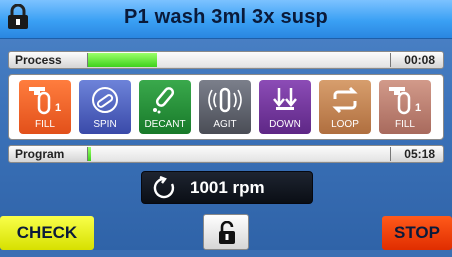 This screenshot has width=452, height=257. What do you see at coordinates (417, 233) in the screenshot?
I see `stop-button: STOP` at bounding box center [417, 233].